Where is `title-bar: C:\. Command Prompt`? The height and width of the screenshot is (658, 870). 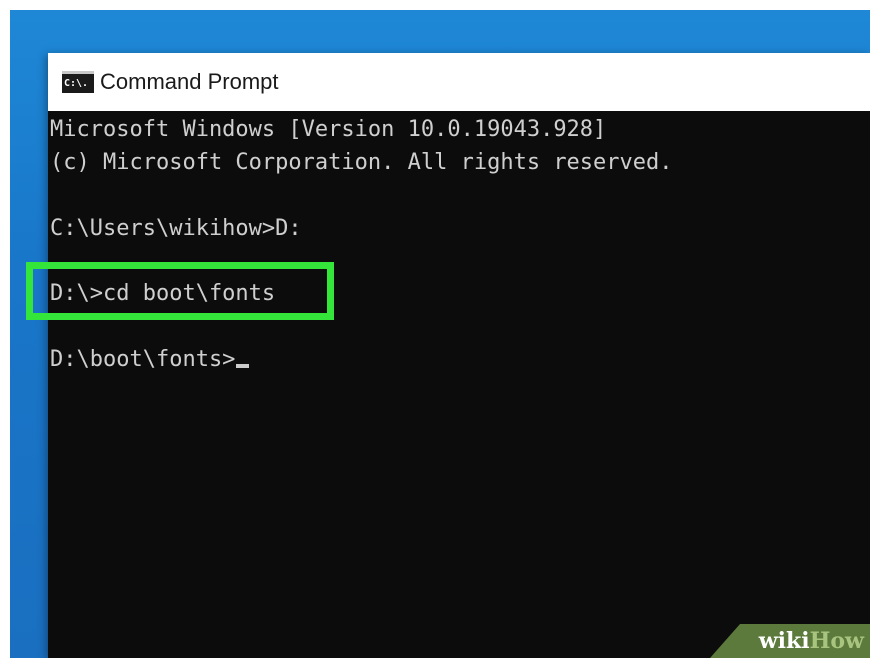
title-bar: C:\. Command Prompt is located at coordinates (459, 82).